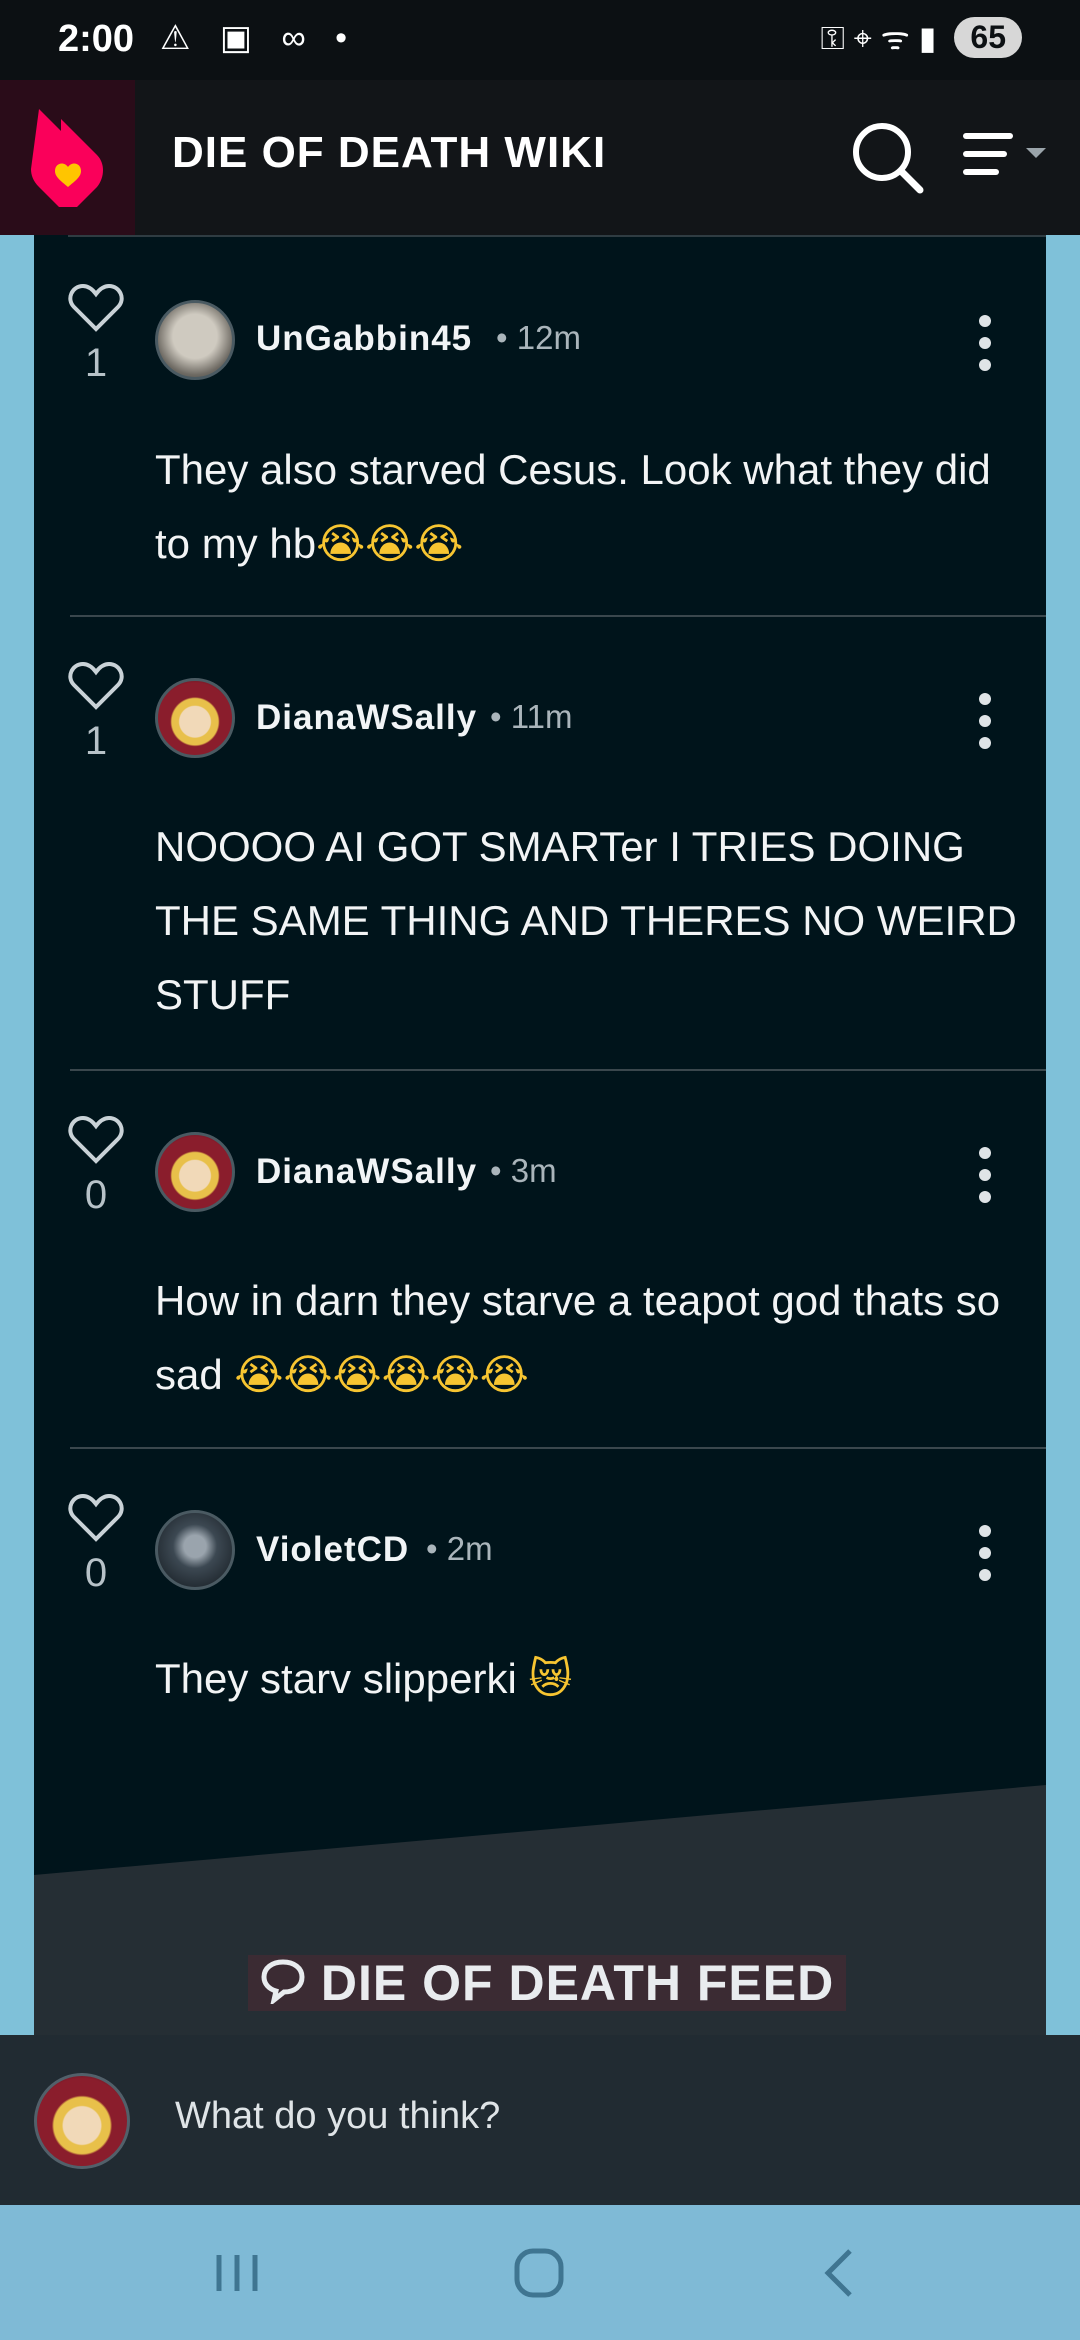  I want to click on speech-bubble-icon, so click(283, 1983).